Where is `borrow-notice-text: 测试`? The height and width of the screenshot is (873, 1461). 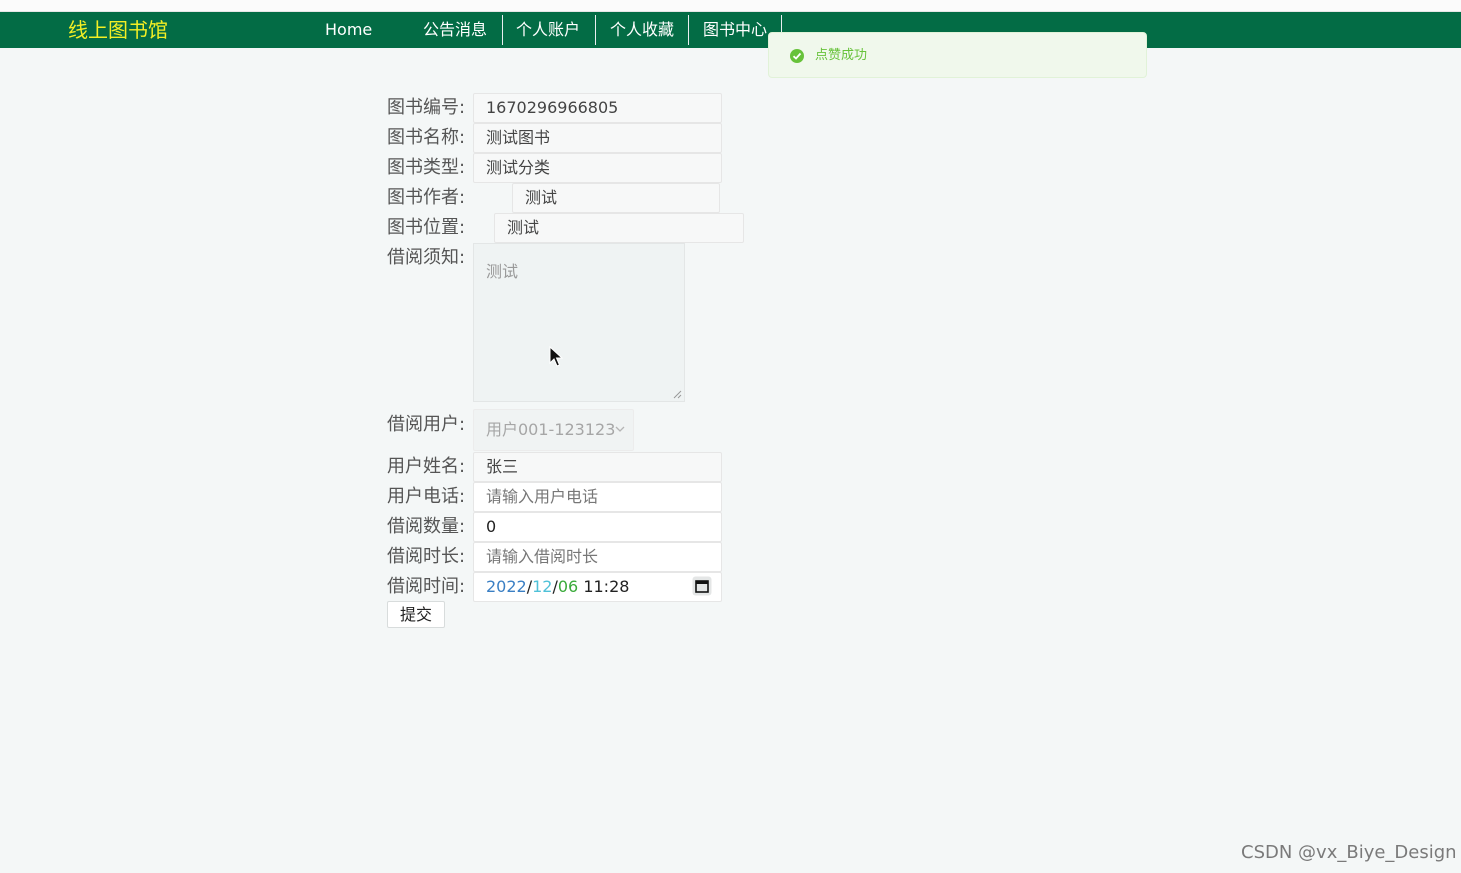 borrow-notice-text: 测试 is located at coordinates (502, 271).